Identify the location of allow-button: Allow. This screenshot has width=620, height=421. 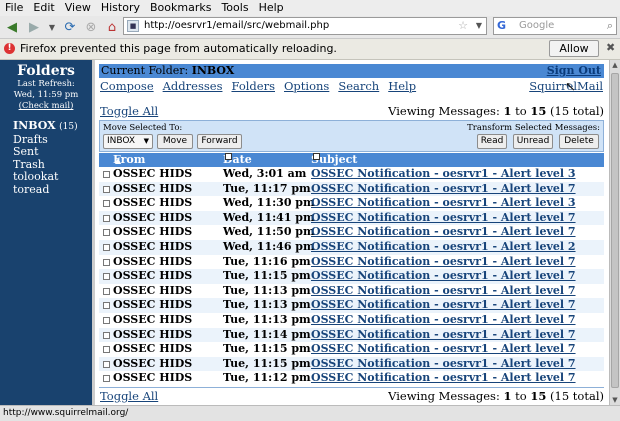
(574, 48).